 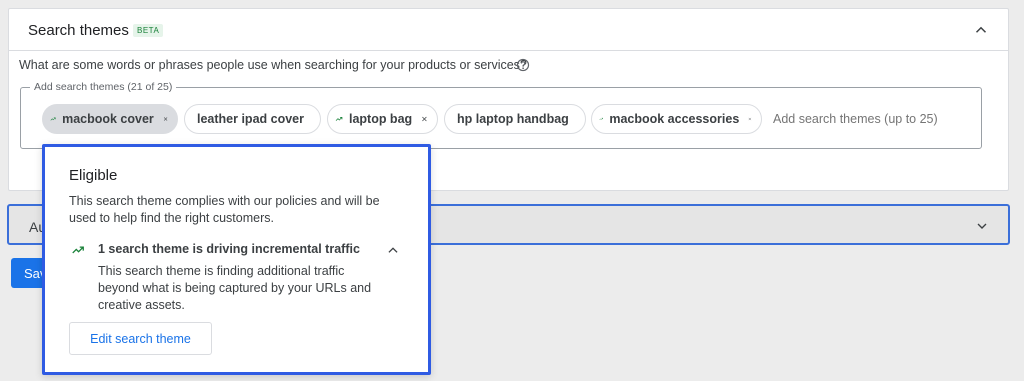 What do you see at coordinates (93, 175) in the screenshot?
I see `popup-title: Eligible` at bounding box center [93, 175].